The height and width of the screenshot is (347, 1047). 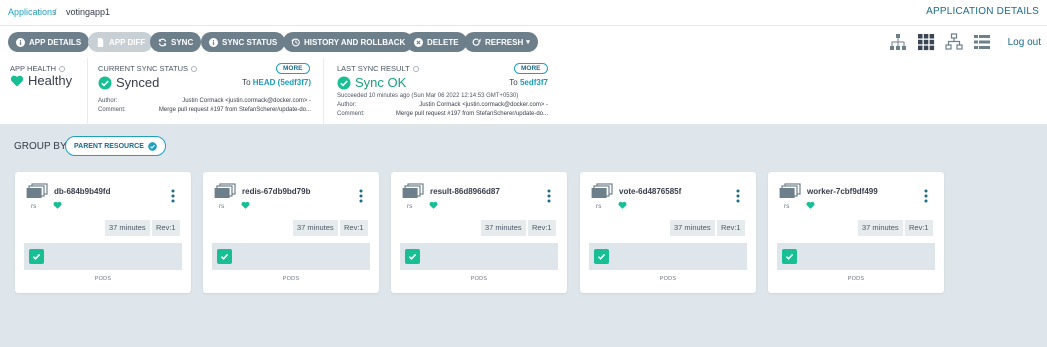 I want to click on view-switcher, so click(x=940, y=42).